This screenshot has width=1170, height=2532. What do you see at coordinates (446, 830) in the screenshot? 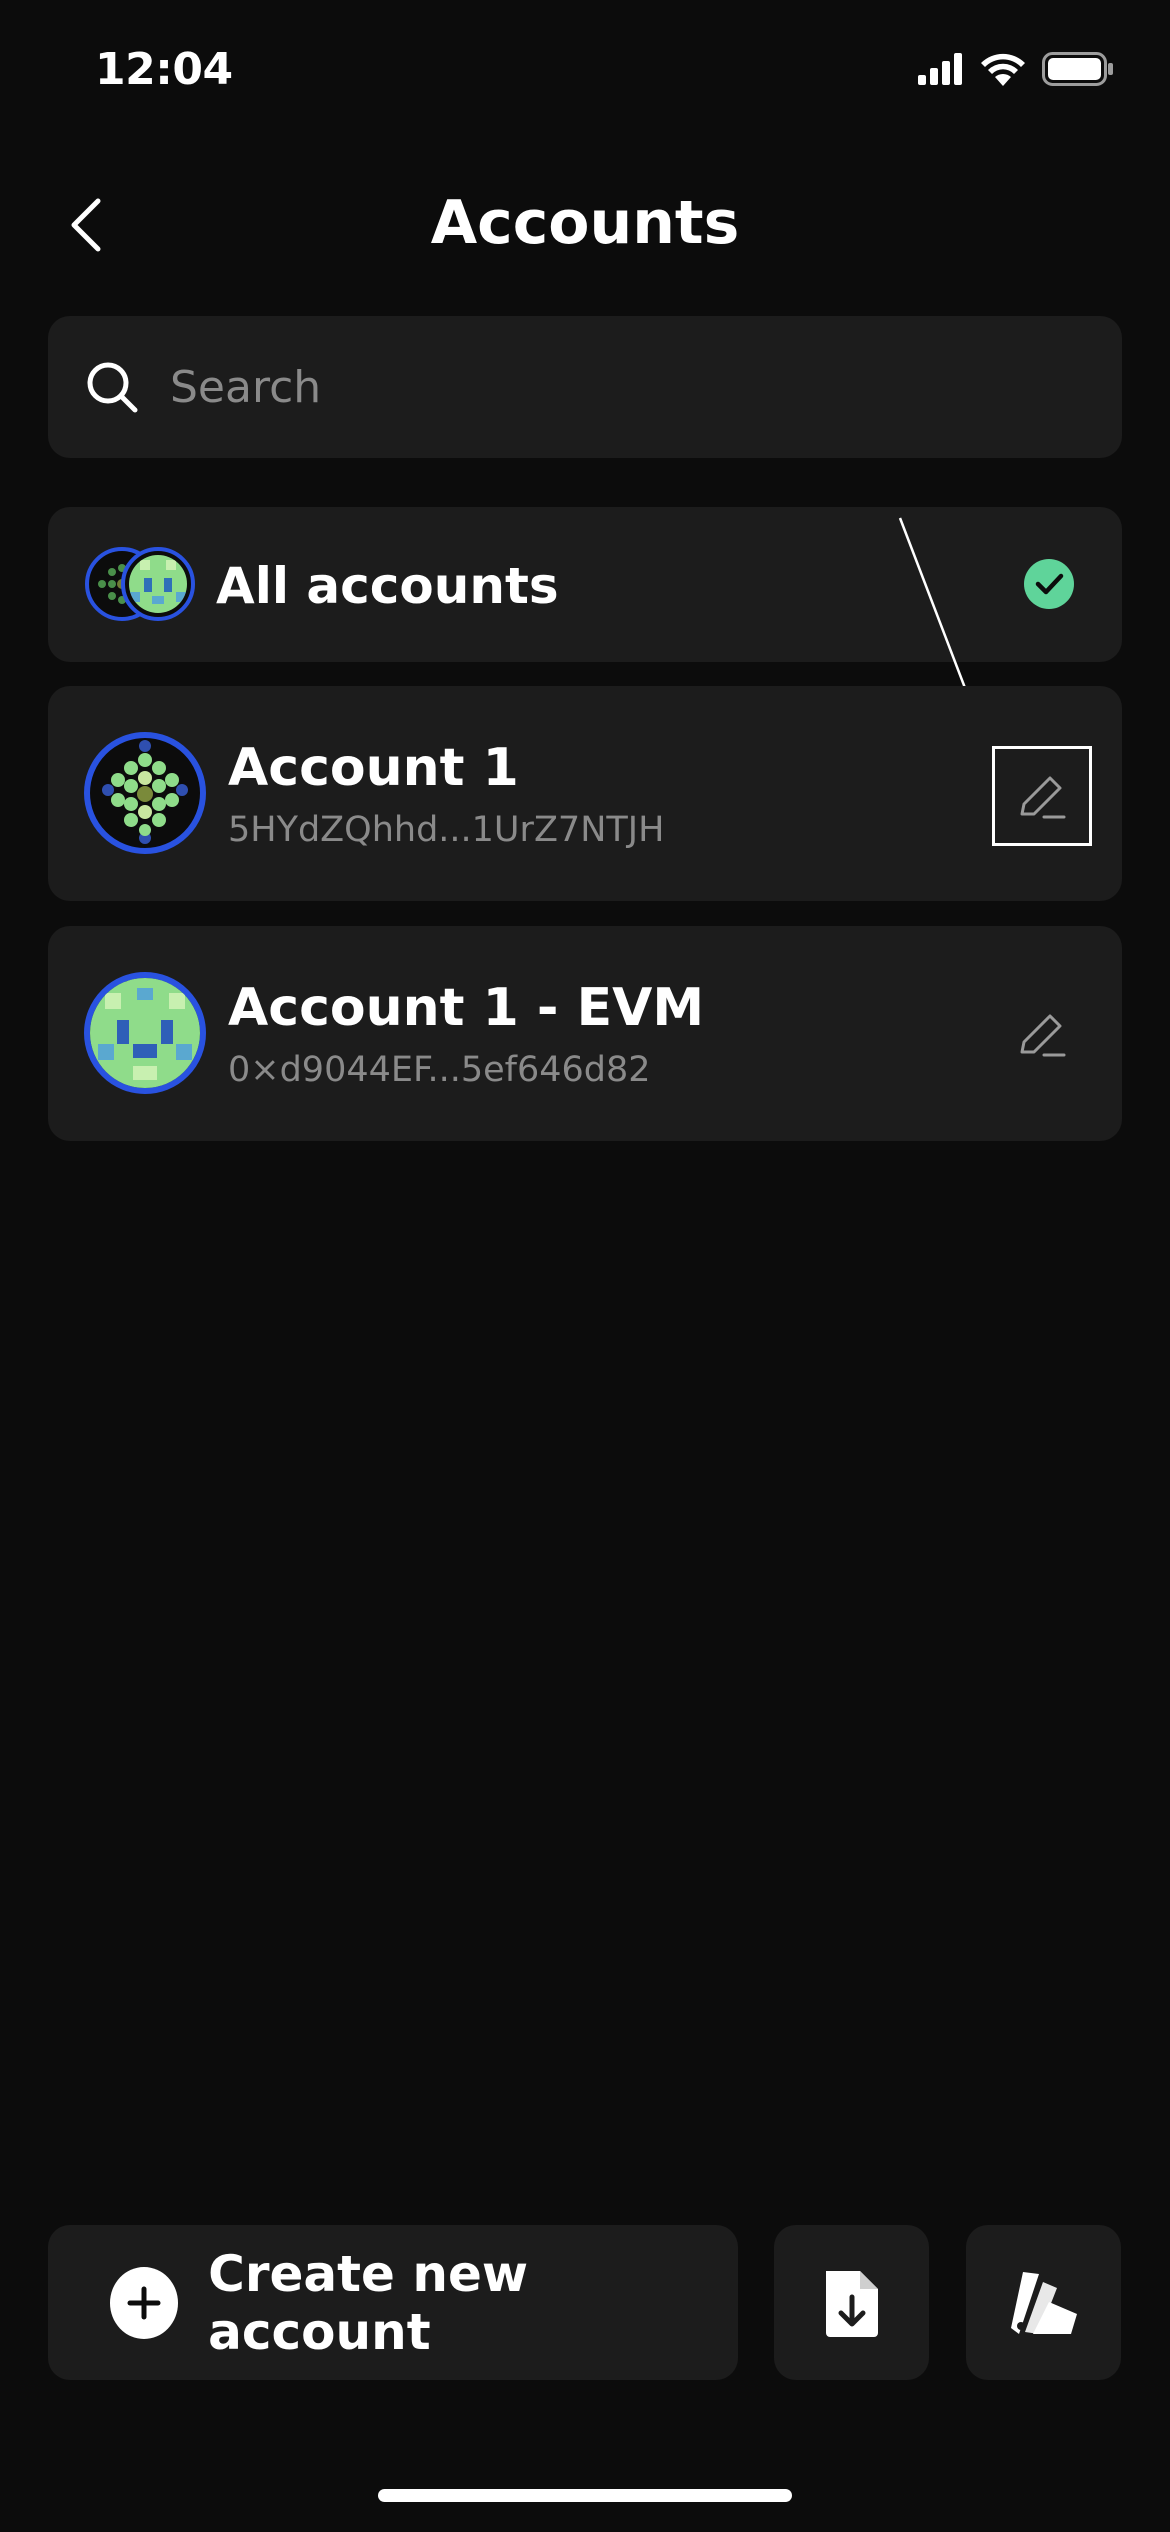
I see `account-address: 5HYdZQhhd...1UrZ7NTJH` at bounding box center [446, 830].